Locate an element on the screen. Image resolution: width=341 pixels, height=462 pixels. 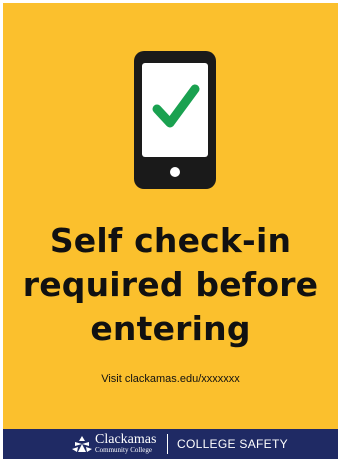
logo-name: Clackamas is located at coordinates (126, 439).